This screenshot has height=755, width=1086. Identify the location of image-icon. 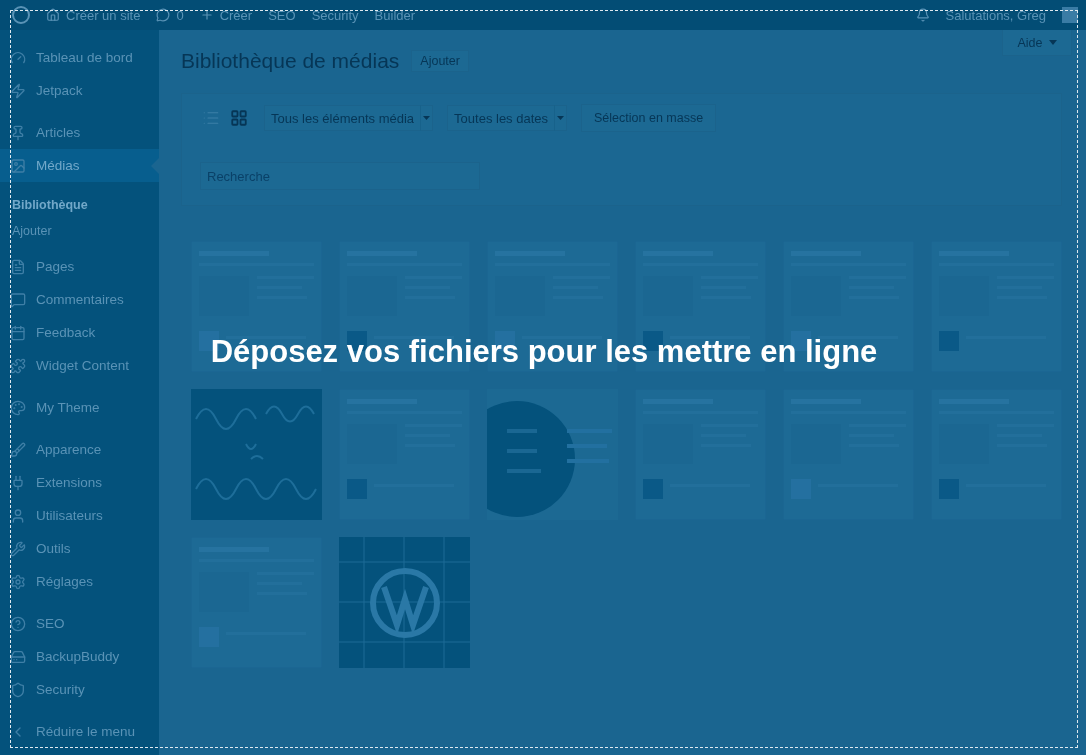
(18, 165).